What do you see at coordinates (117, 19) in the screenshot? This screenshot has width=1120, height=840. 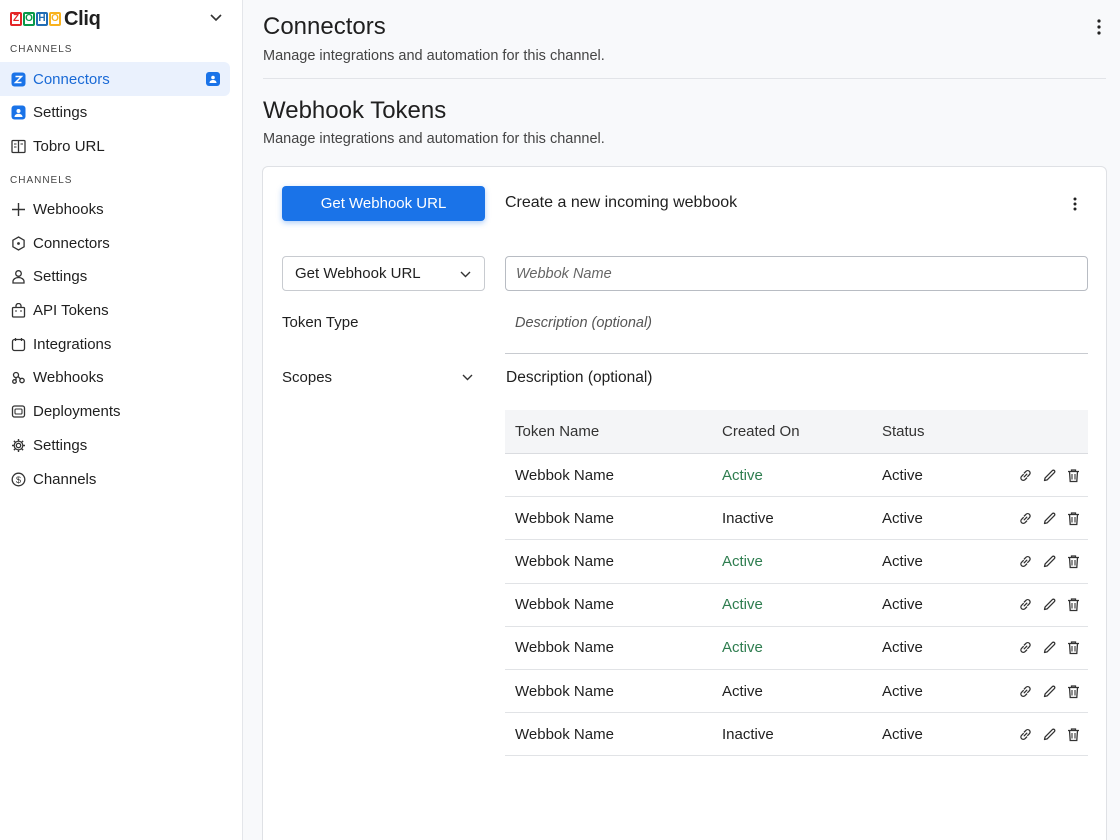 I see `brand: Z O H O Cliq` at bounding box center [117, 19].